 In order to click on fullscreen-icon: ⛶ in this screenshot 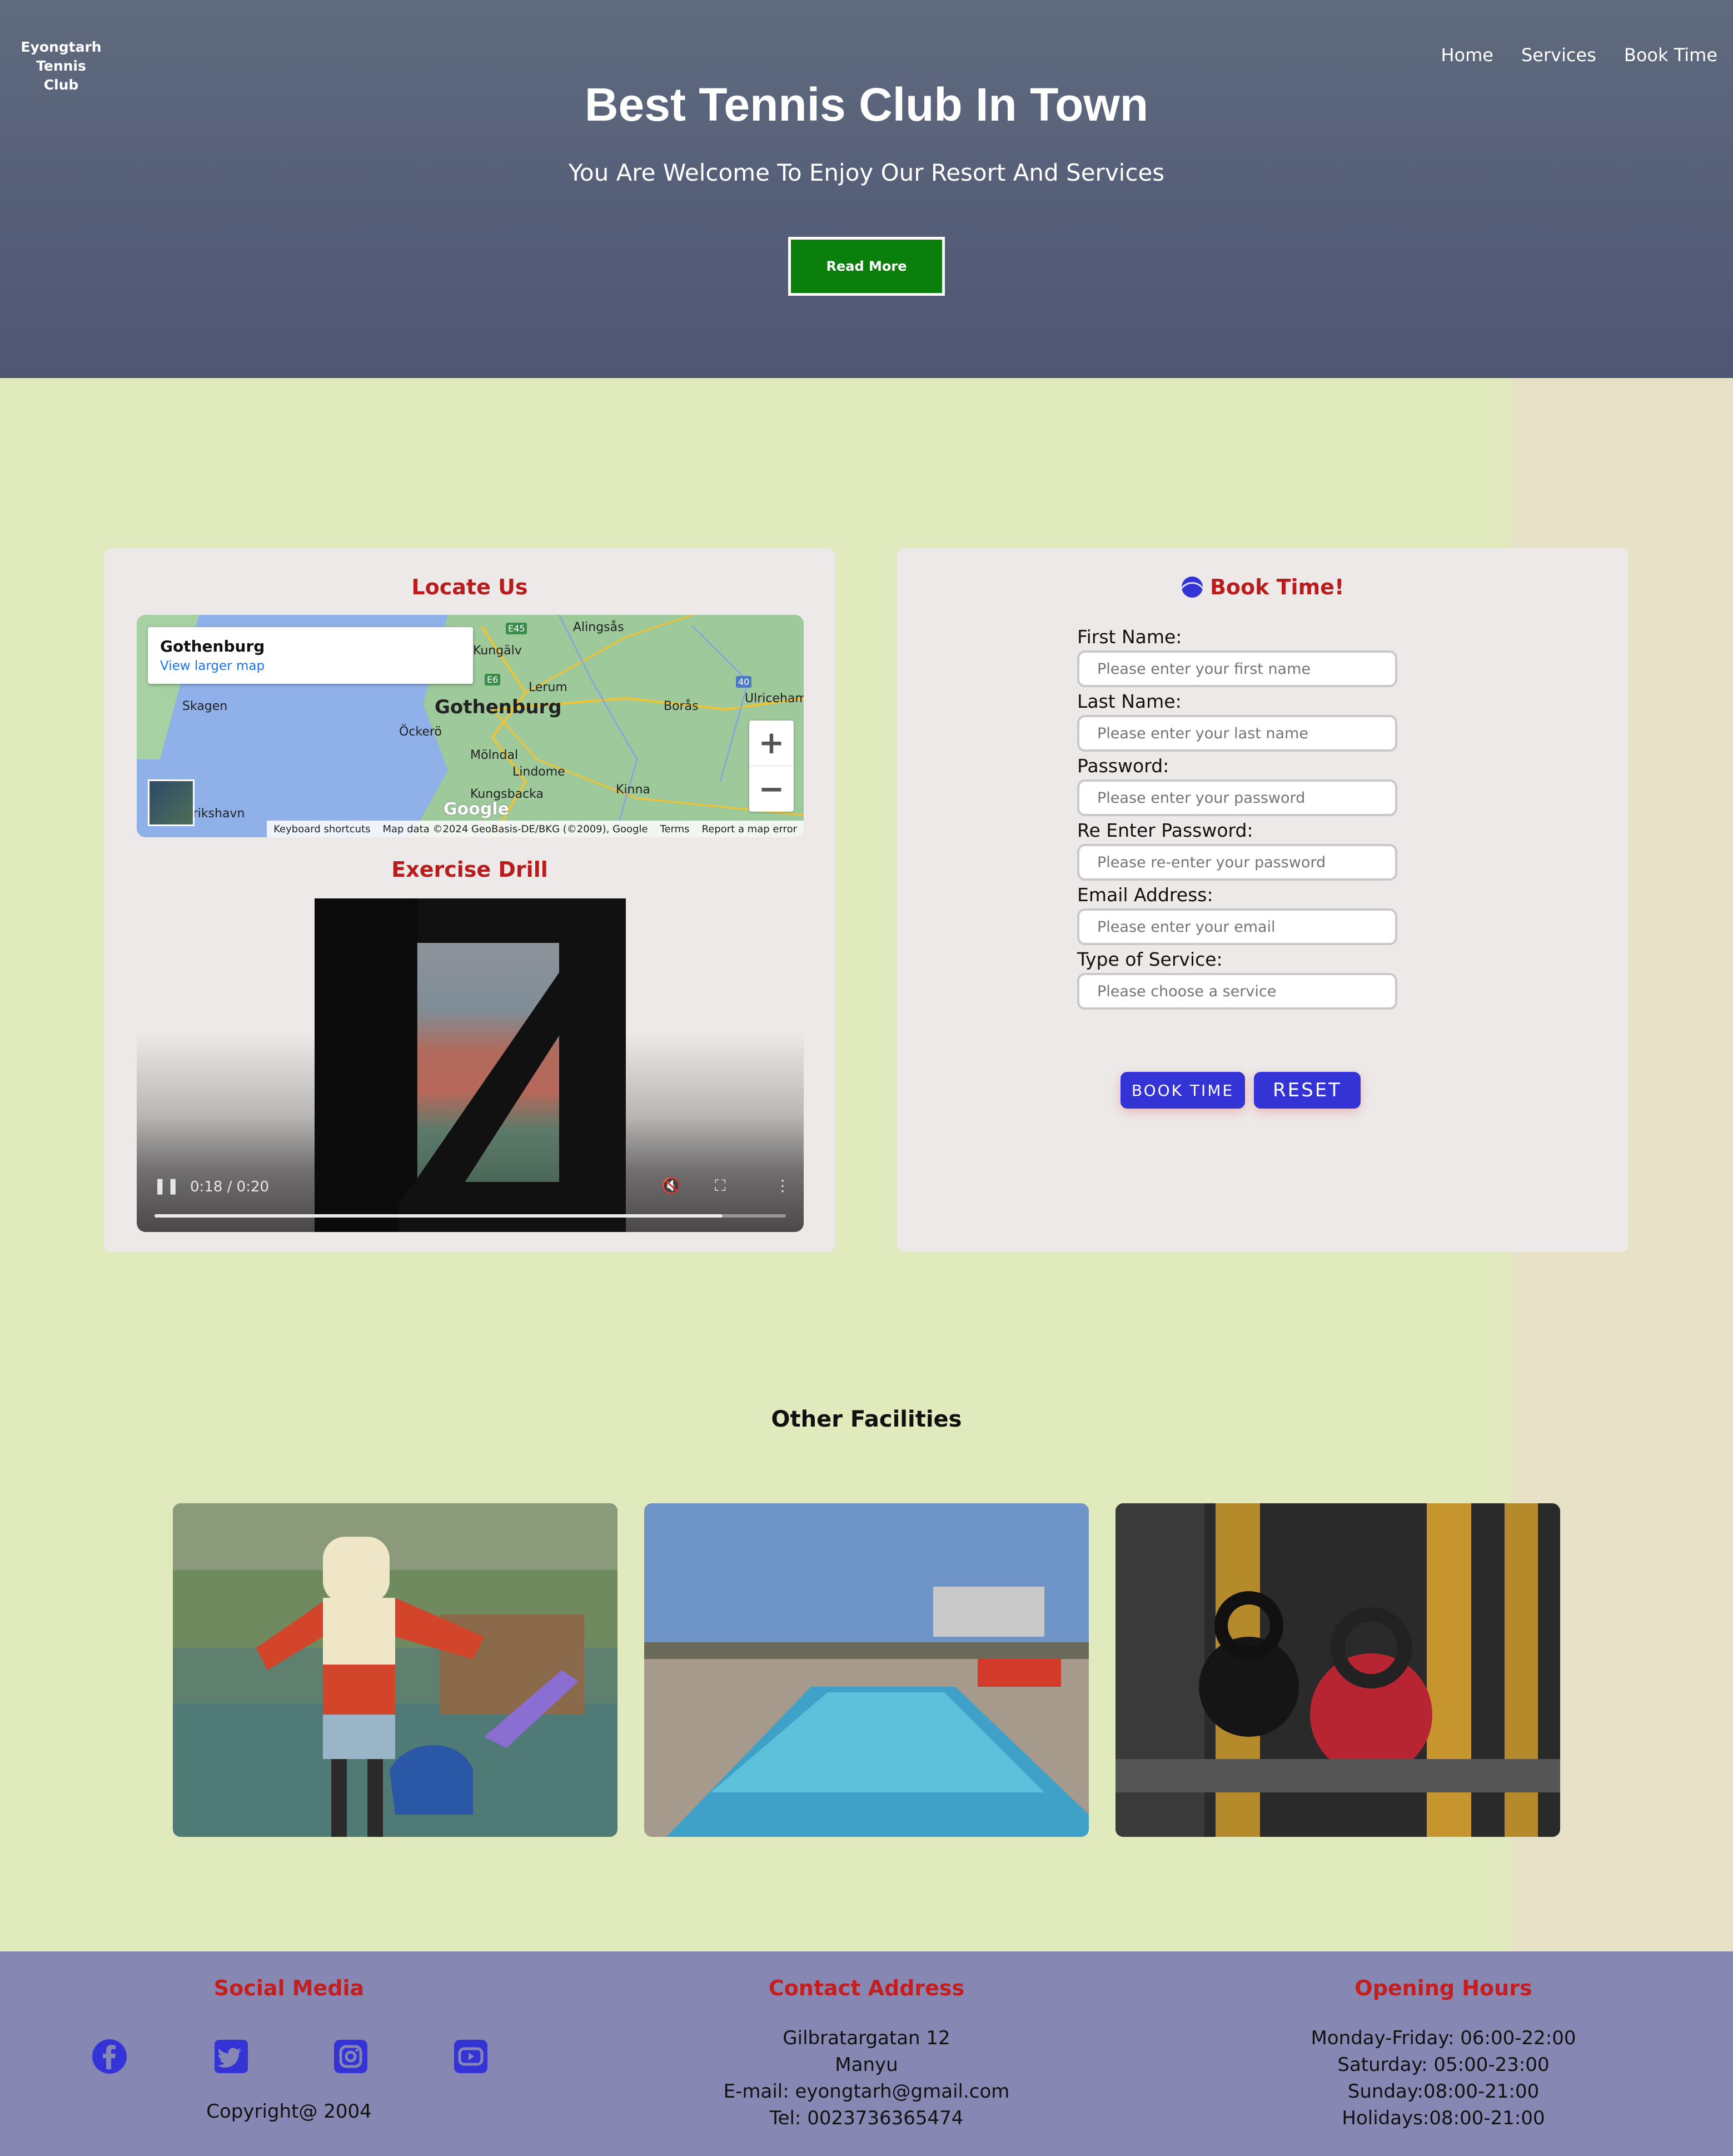, I will do `click(720, 1185)`.